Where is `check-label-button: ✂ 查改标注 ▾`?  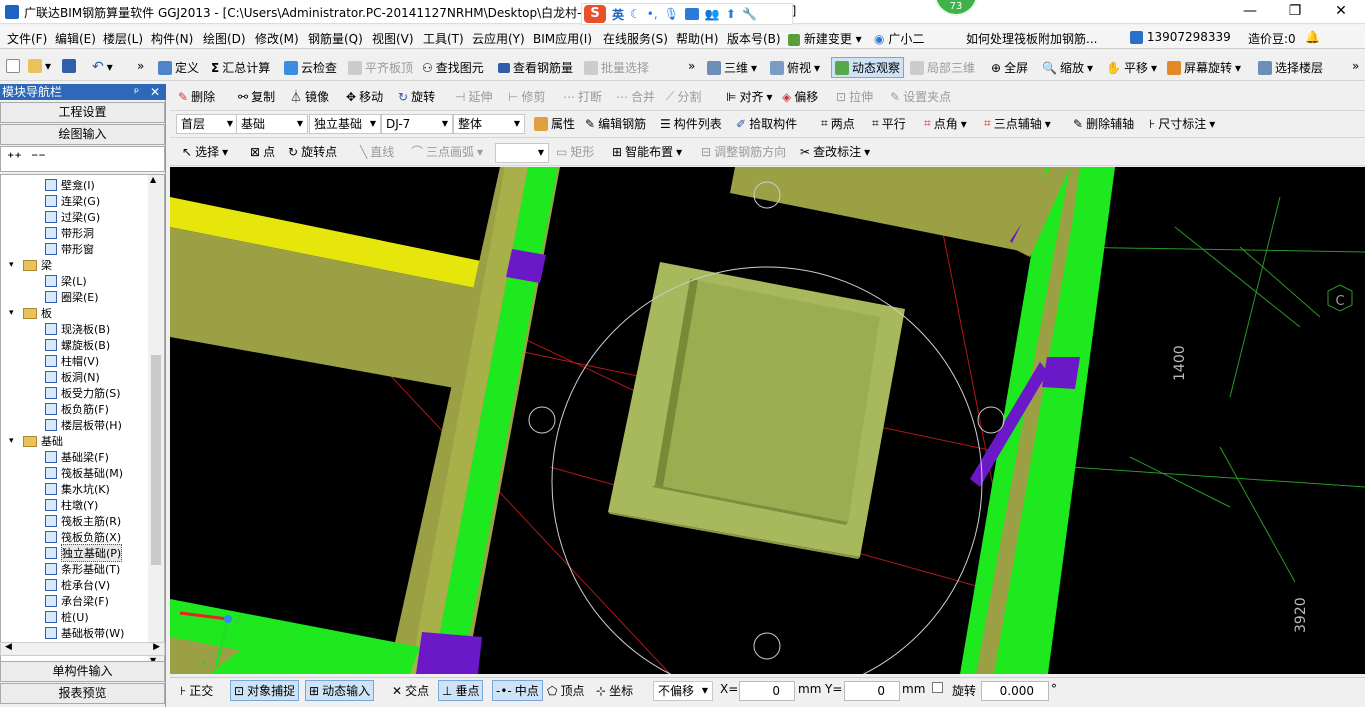 check-label-button: ✂ 查改标注 ▾ is located at coordinates (835, 151).